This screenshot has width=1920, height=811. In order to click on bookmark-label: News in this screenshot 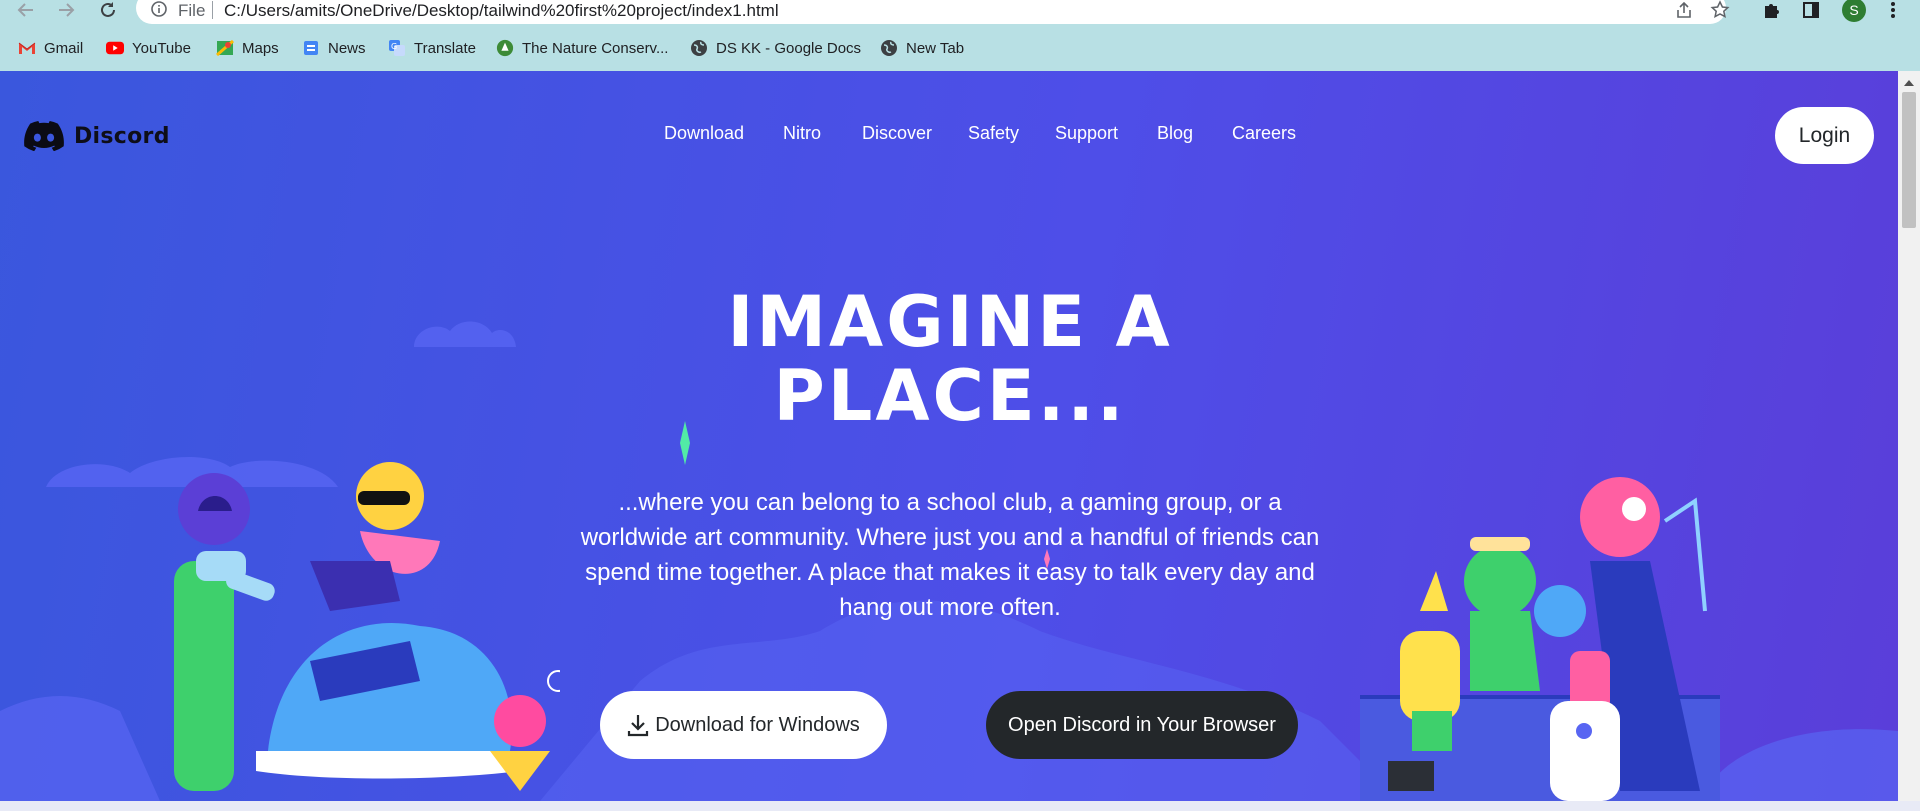, I will do `click(347, 48)`.